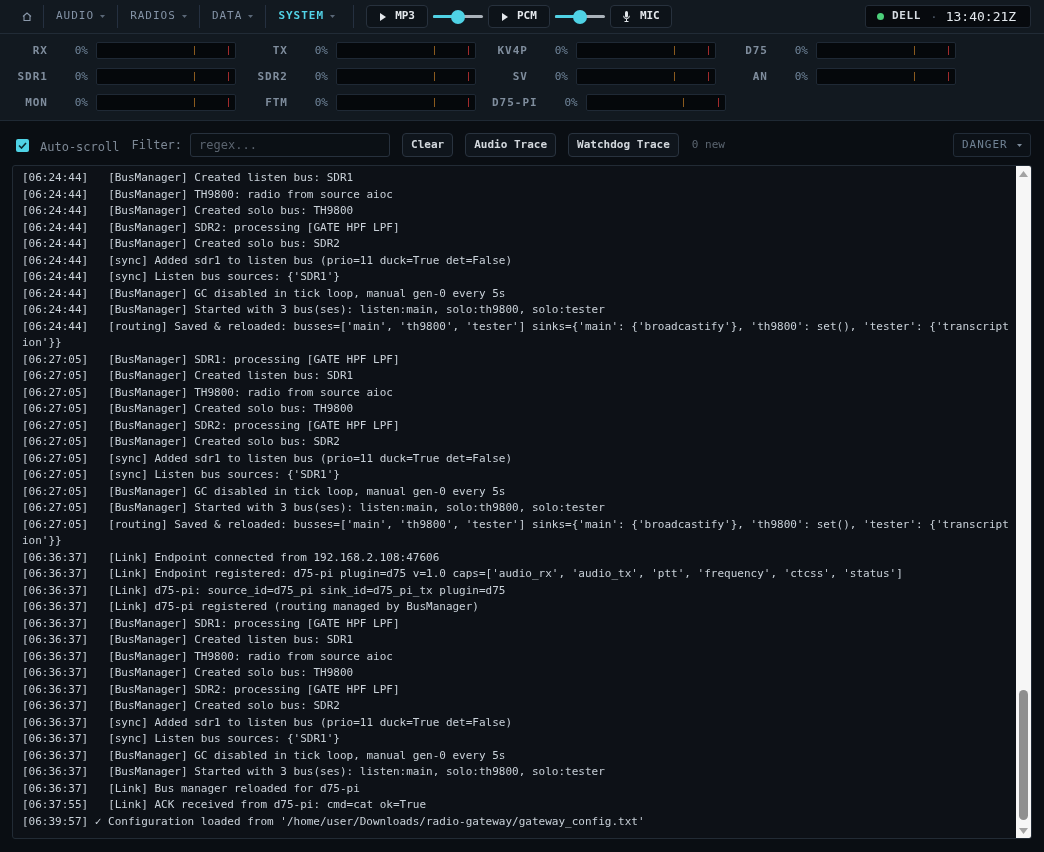 The height and width of the screenshot is (852, 1044). What do you see at coordinates (181, 706) in the screenshot?
I see `log-line: [06:36:37] [BusManager] Created solo bus: SDR2` at bounding box center [181, 706].